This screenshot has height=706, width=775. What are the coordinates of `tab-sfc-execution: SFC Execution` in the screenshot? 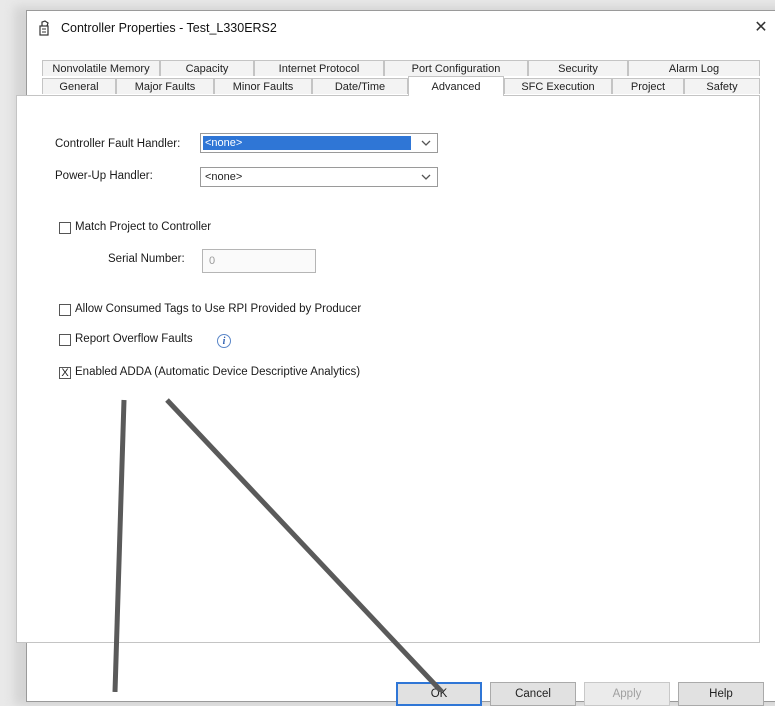 It's located at (558, 86).